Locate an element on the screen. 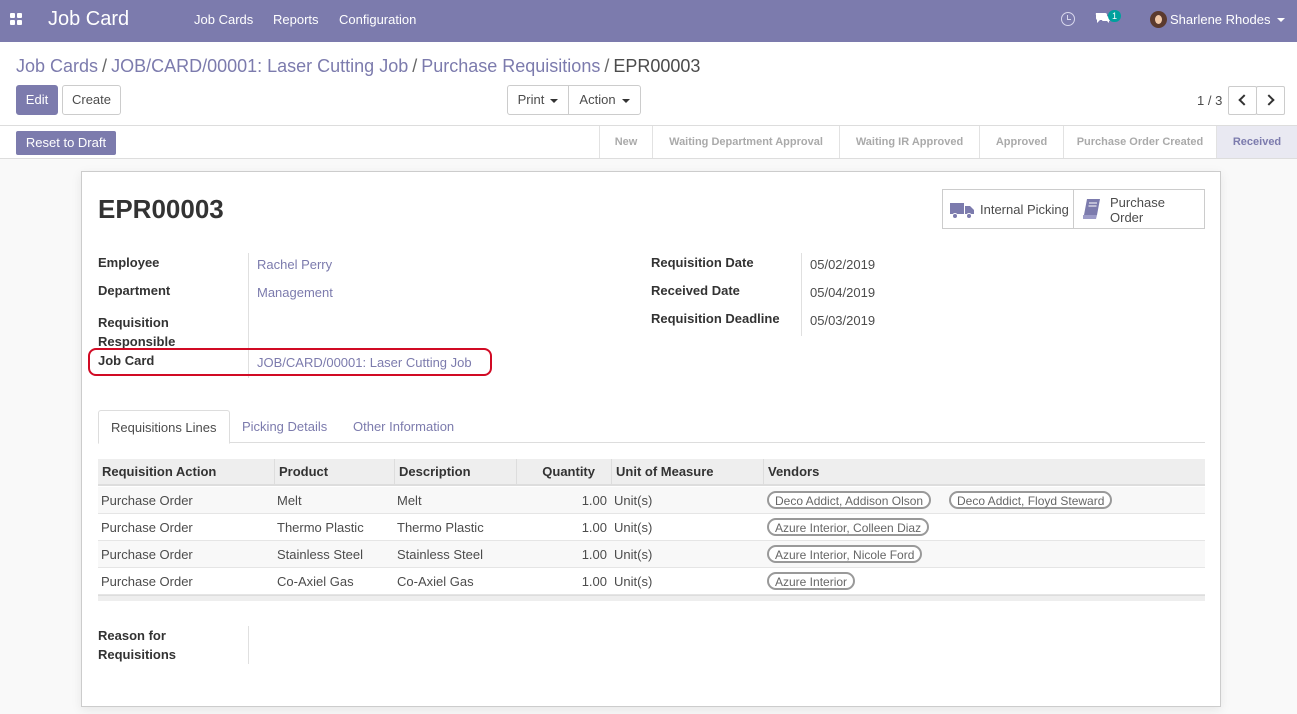 Image resolution: width=1297 pixels, height=714 pixels. stage-approved: Approved is located at coordinates (1021, 142).